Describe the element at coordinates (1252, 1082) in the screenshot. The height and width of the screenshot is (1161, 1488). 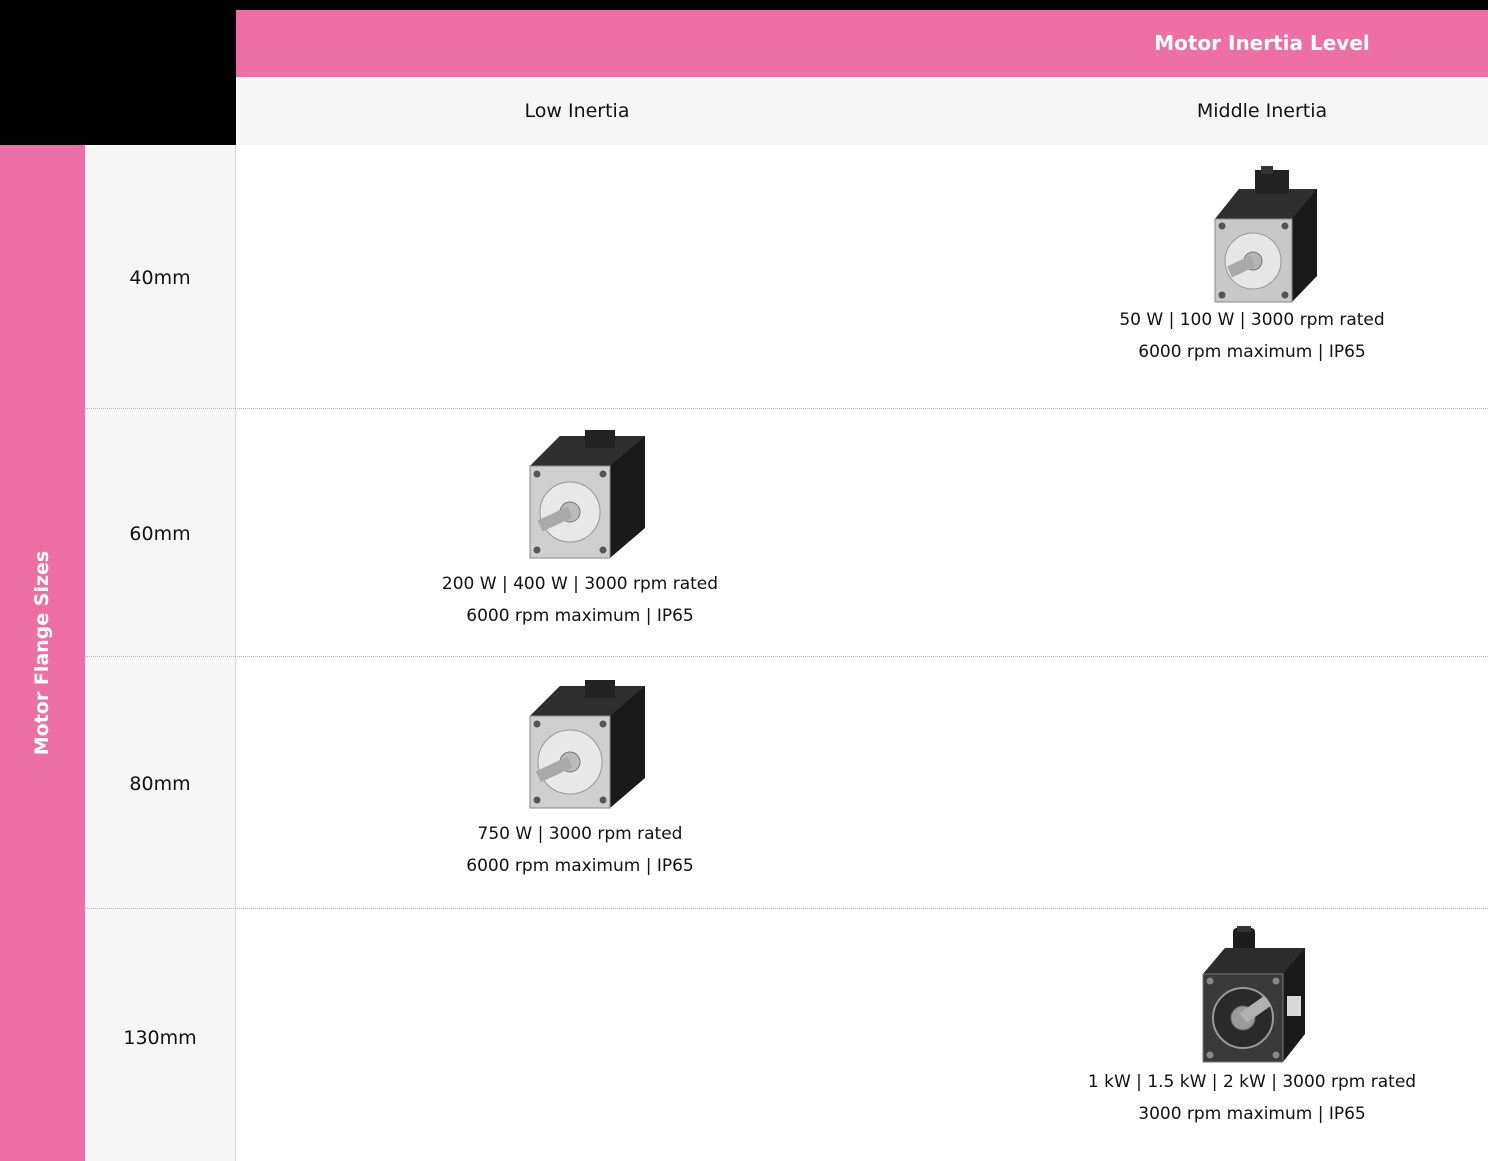
I see `spec-power-line: 1 kW | 1.5 kW | 2 kW | 3000 rpm rated` at that location.